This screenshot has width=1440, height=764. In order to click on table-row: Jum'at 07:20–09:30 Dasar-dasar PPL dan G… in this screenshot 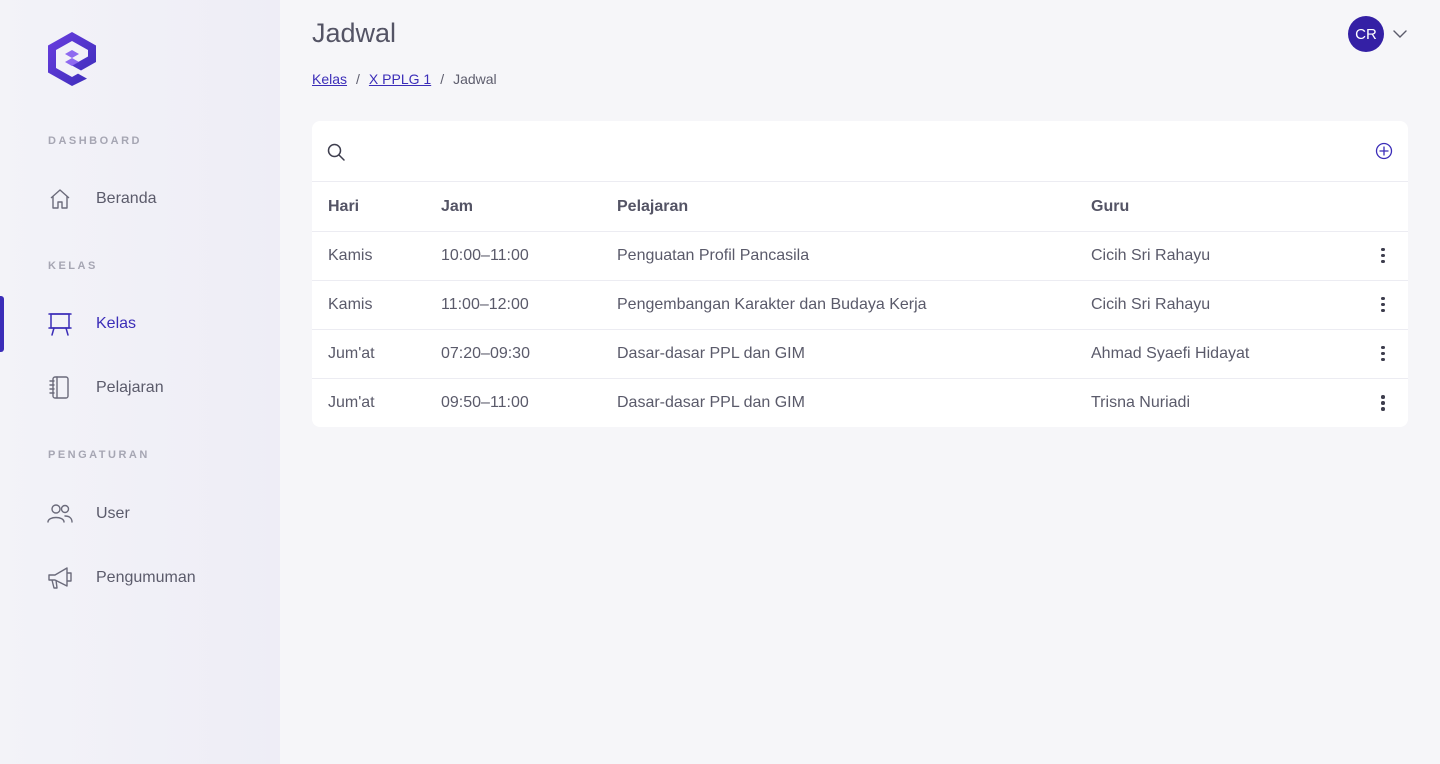, I will do `click(860, 353)`.